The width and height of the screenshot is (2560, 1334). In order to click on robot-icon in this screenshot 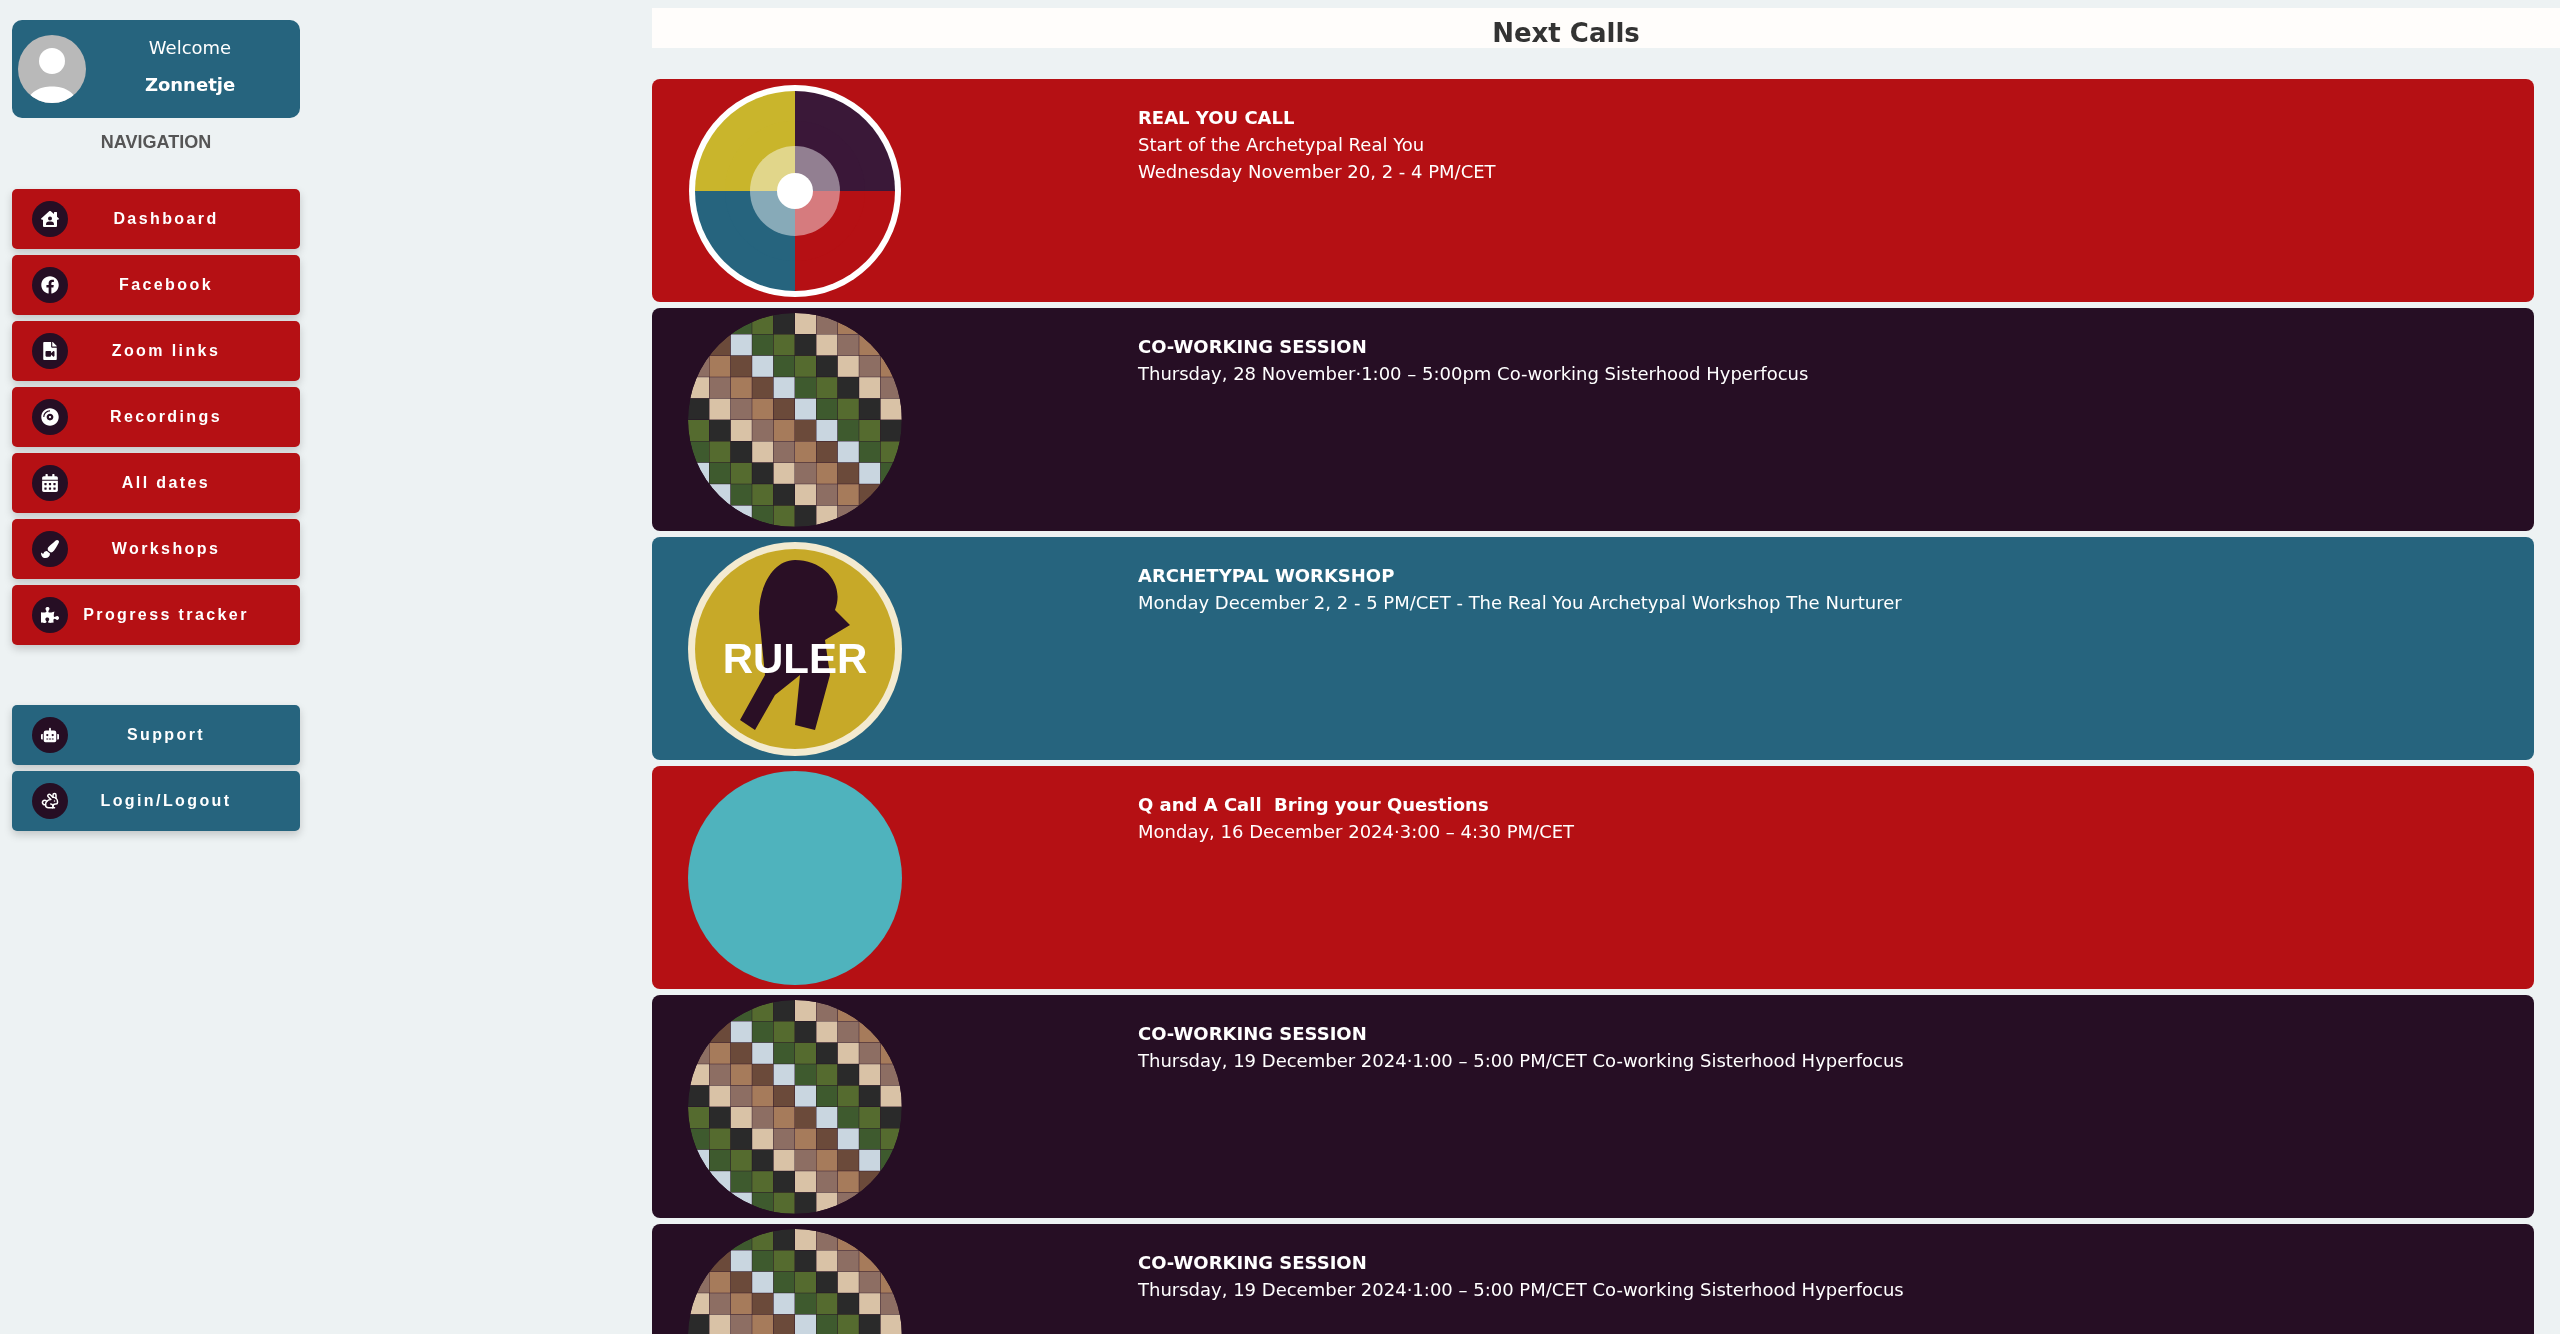, I will do `click(50, 735)`.